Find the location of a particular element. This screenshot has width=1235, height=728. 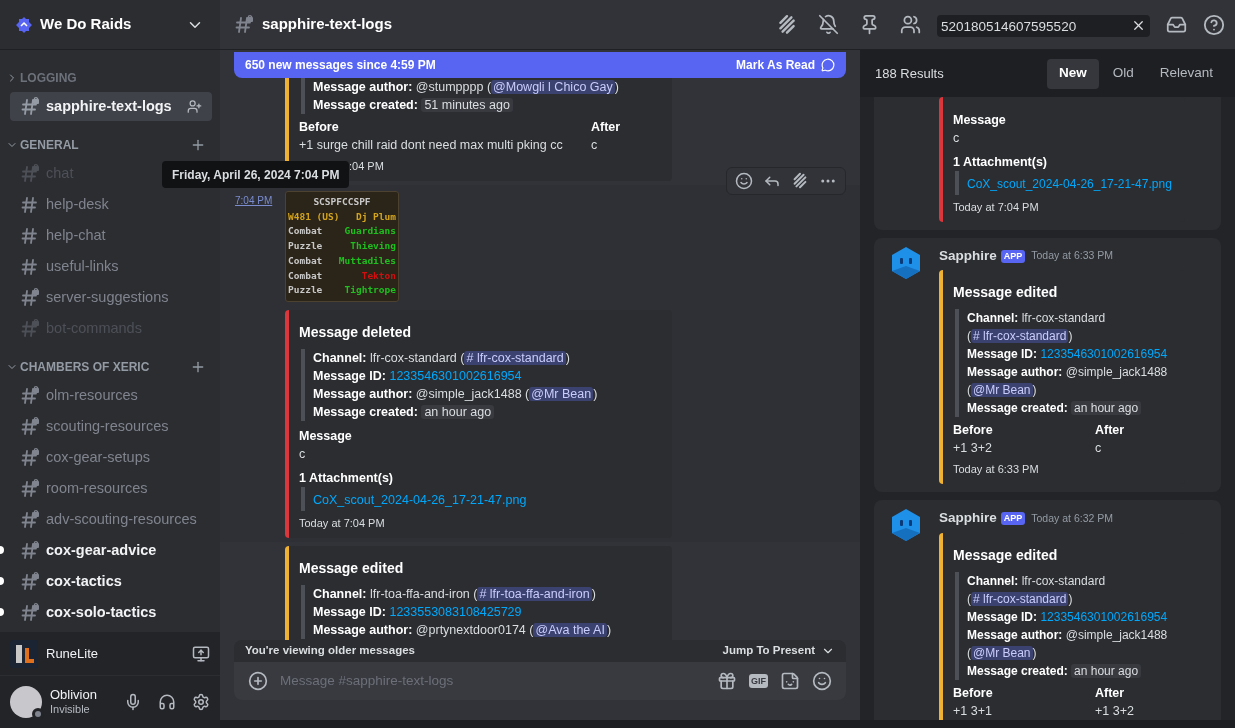

column-text: +1 3+1 is located at coordinates (973, 711).